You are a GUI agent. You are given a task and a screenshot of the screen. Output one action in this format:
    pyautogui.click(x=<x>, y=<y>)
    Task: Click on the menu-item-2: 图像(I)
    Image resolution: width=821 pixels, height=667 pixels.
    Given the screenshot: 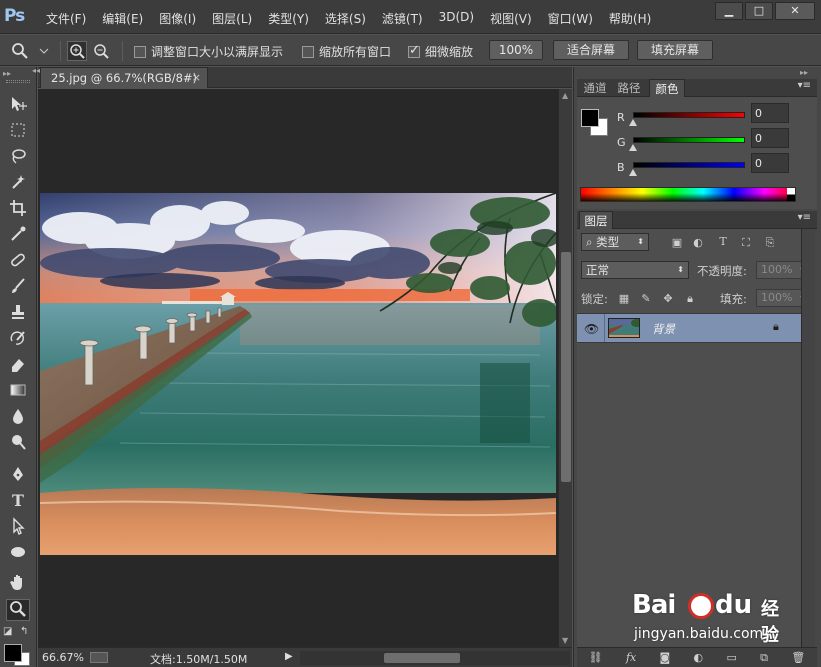 What is the action you would take?
    pyautogui.click(x=177, y=18)
    